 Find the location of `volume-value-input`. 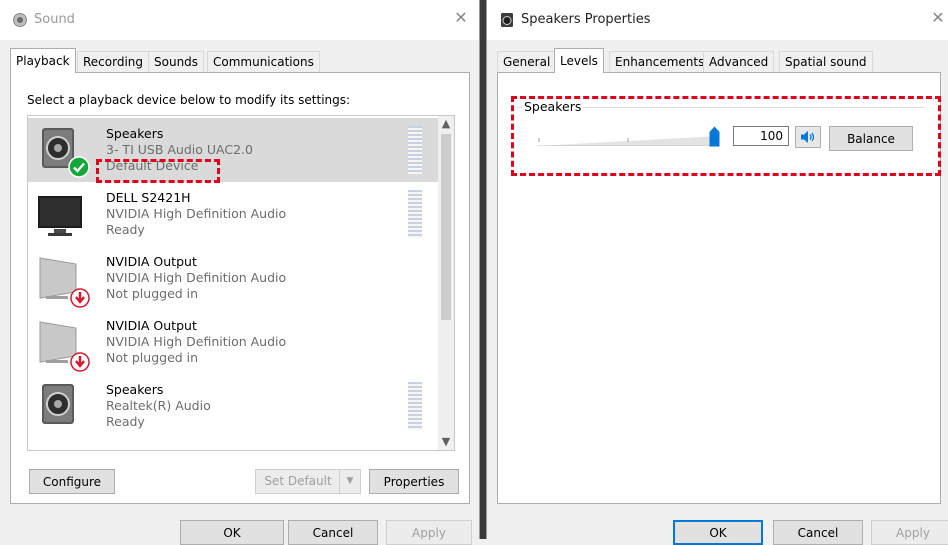

volume-value-input is located at coordinates (761, 136).